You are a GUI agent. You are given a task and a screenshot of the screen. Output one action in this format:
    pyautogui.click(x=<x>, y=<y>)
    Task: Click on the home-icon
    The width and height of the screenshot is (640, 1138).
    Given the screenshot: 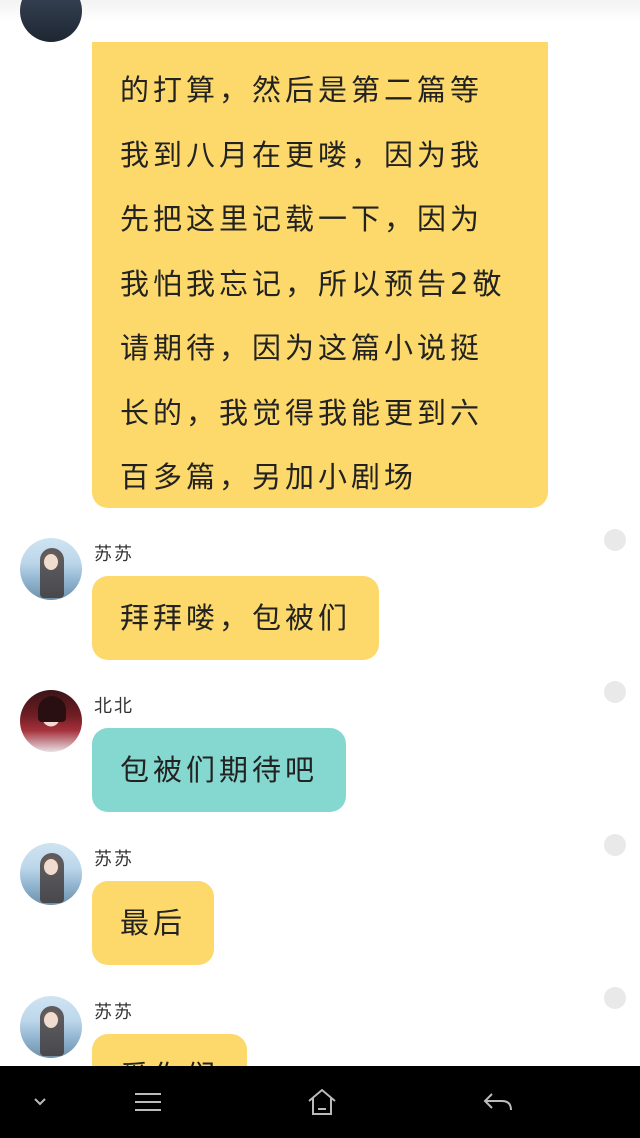 What is the action you would take?
    pyautogui.click(x=322, y=1102)
    